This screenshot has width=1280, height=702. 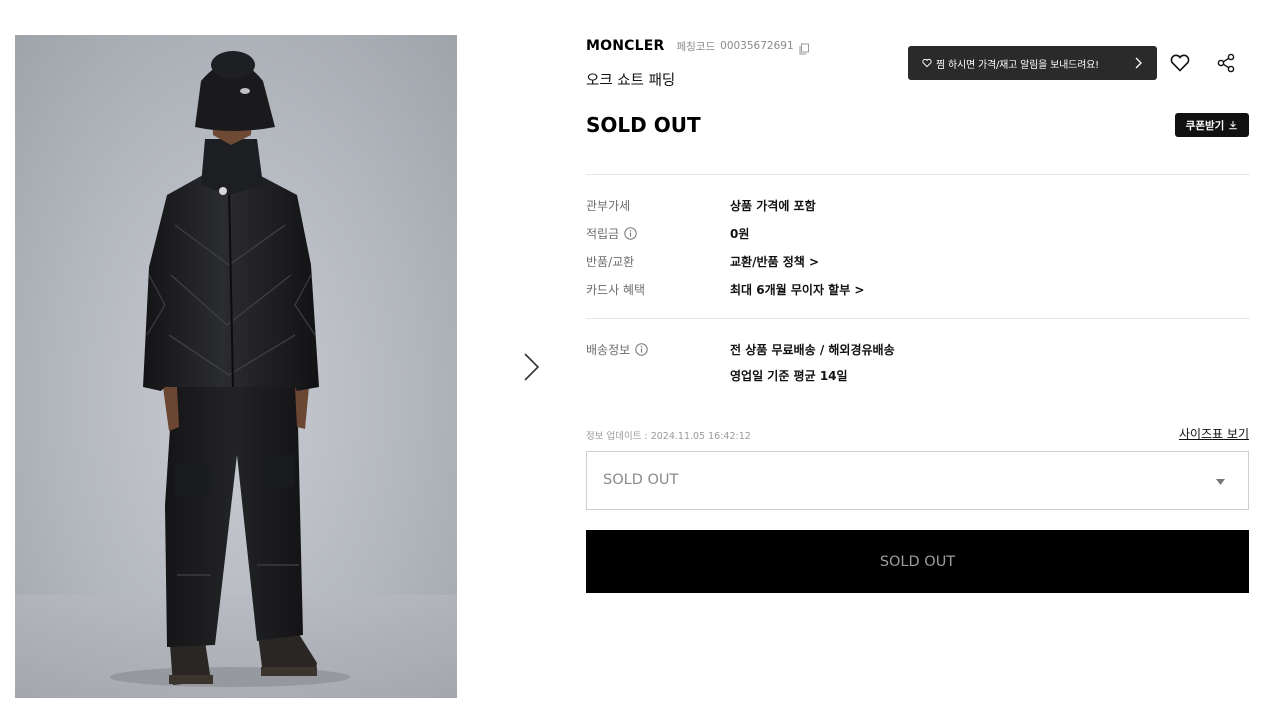 I want to click on brand-row: MONCLER 페칭코드 00035672691, so click(x=698, y=46).